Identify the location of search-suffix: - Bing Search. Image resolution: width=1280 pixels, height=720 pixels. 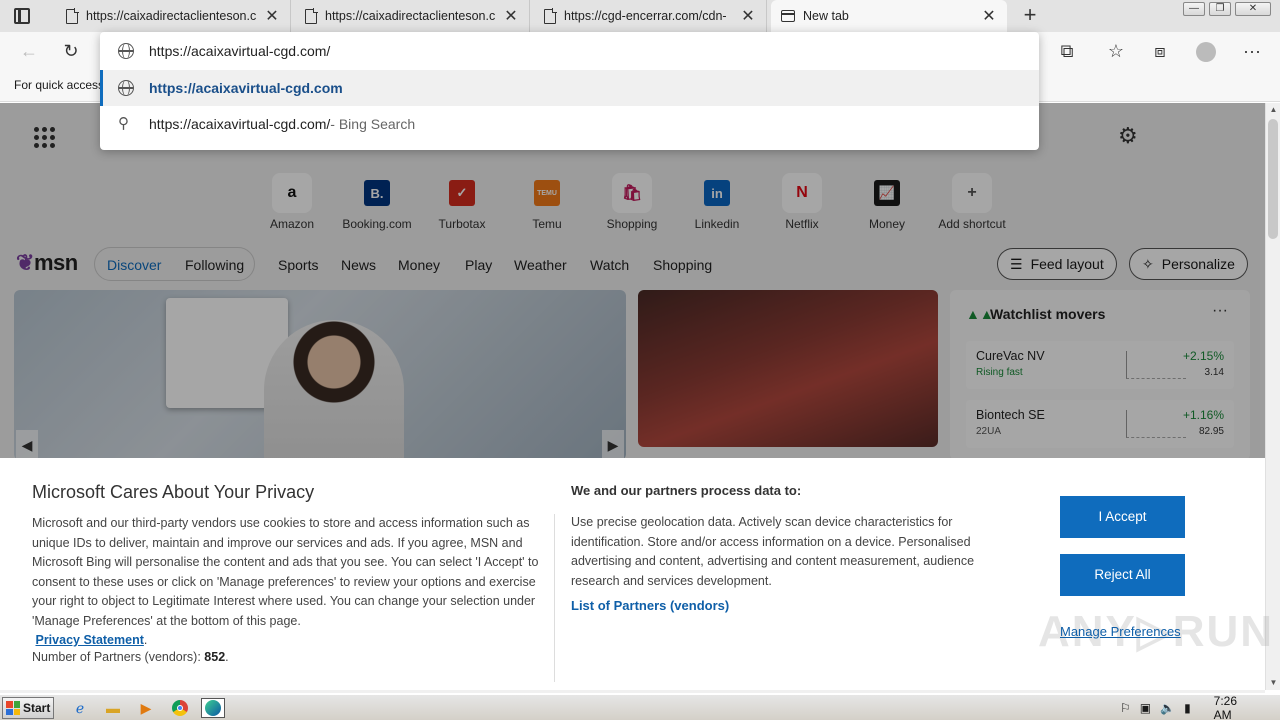
(373, 124).